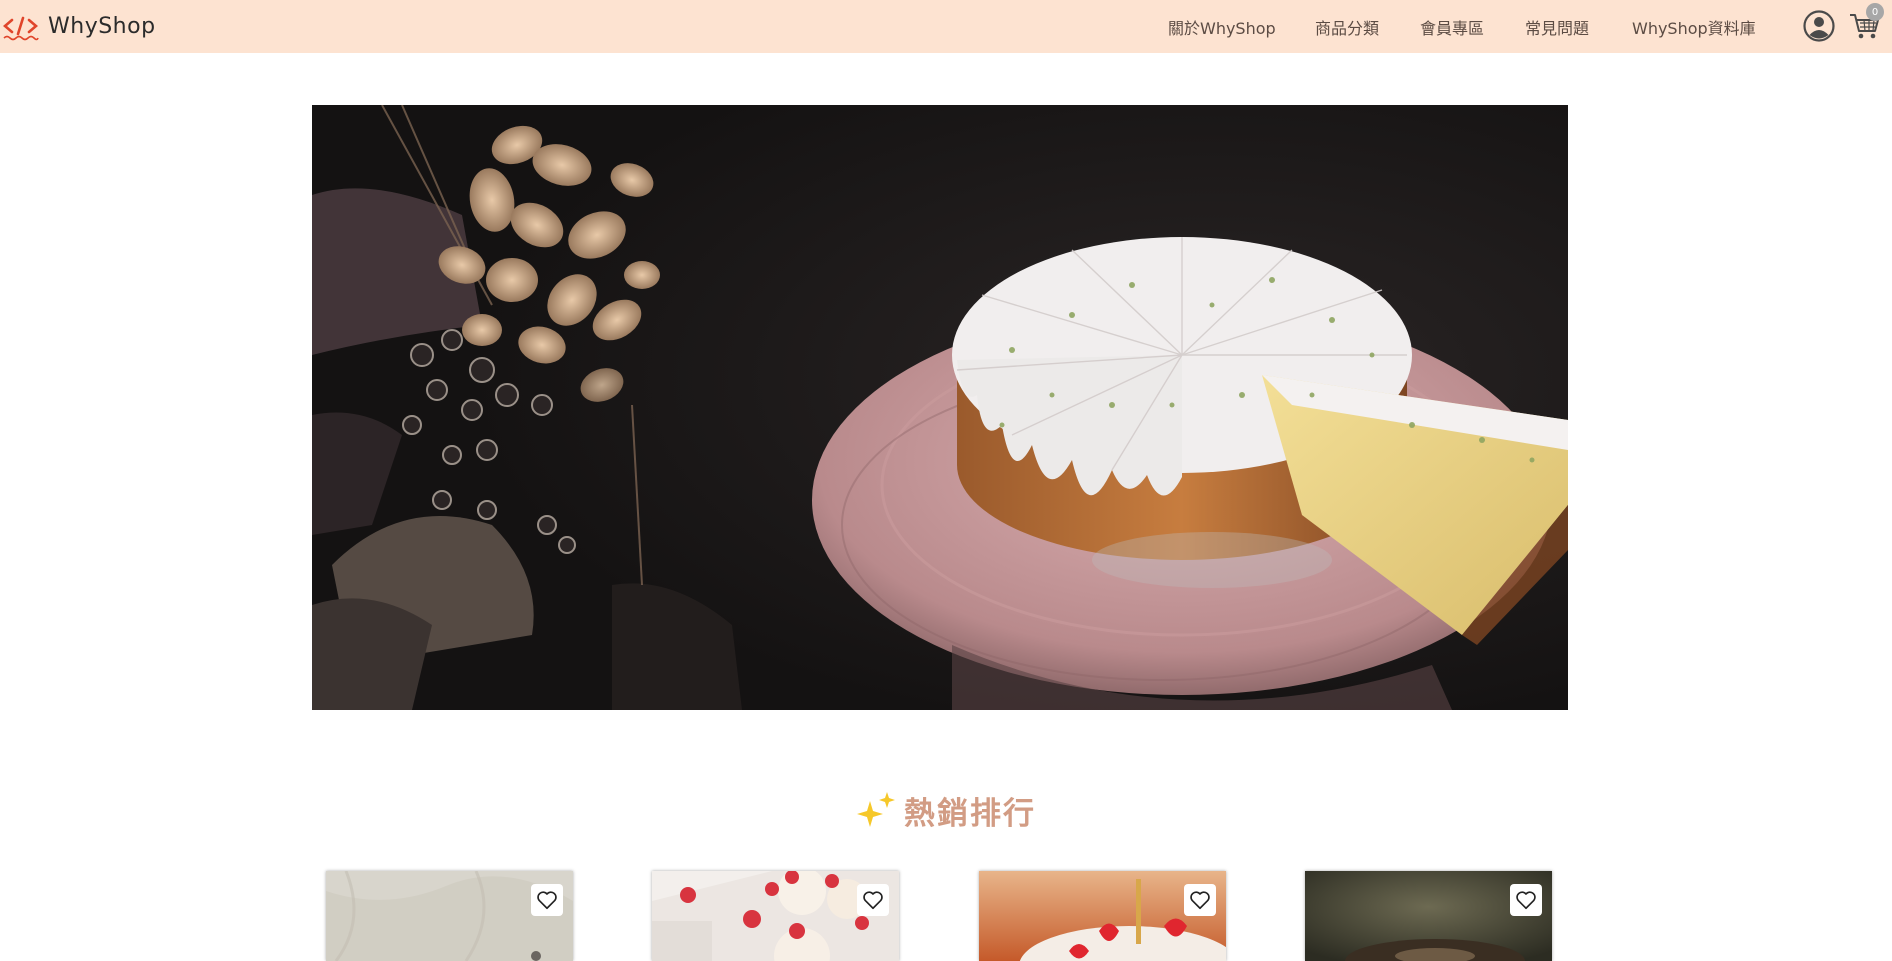 The height and width of the screenshot is (961, 1892). I want to click on nav-faq: 常見問題, so click(1557, 27).